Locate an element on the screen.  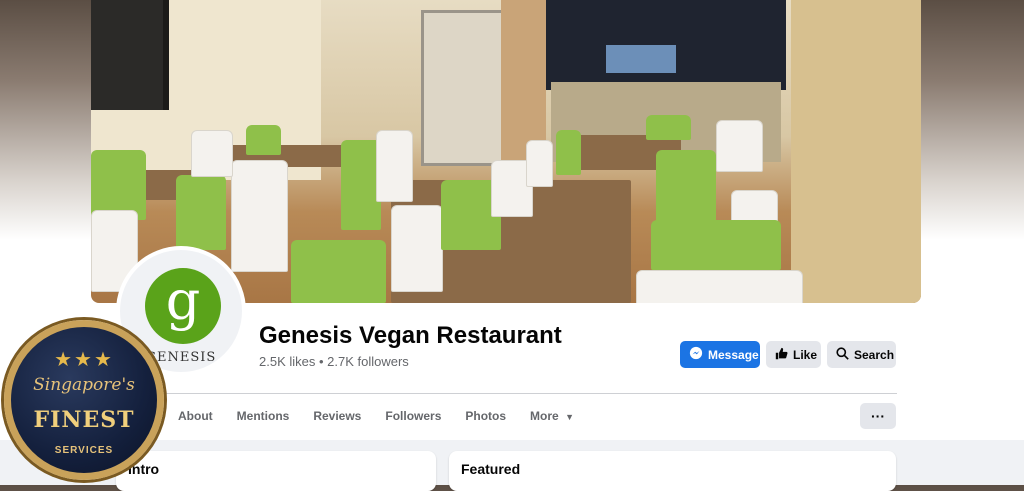
logo-mark: g is located at coordinates (183, 306).